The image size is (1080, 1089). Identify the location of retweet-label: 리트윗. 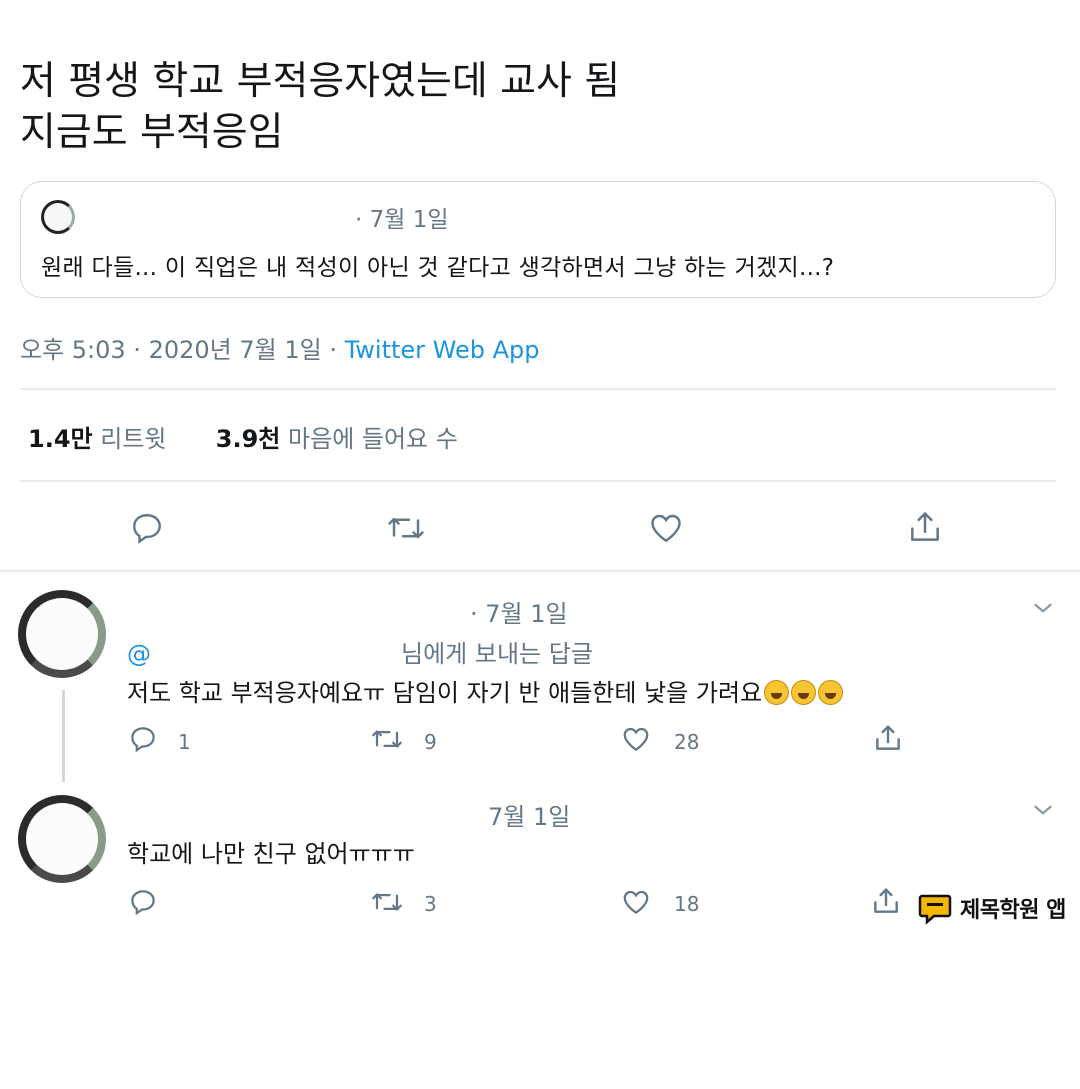
(133, 439).